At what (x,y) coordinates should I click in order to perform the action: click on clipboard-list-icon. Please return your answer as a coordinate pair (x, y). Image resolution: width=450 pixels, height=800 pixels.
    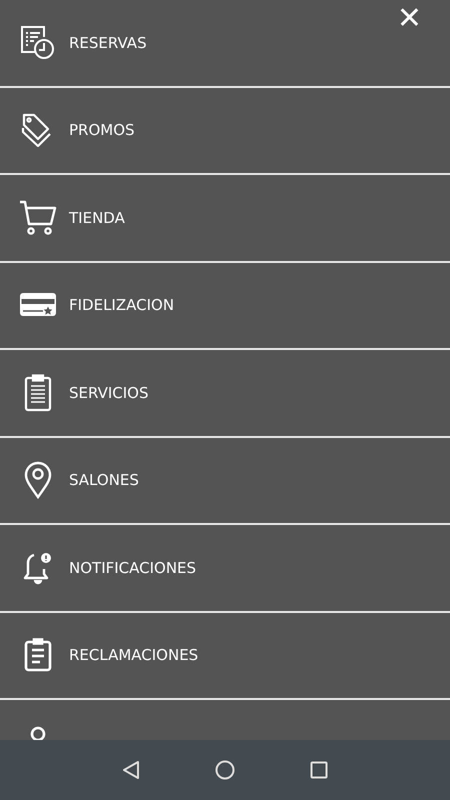
    Looking at the image, I should click on (38, 655).